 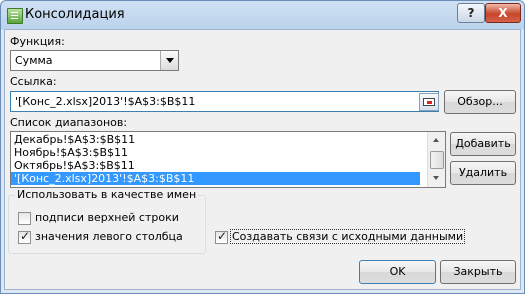 What do you see at coordinates (221, 236) in the screenshot?
I see `create-links-checkbox` at bounding box center [221, 236].